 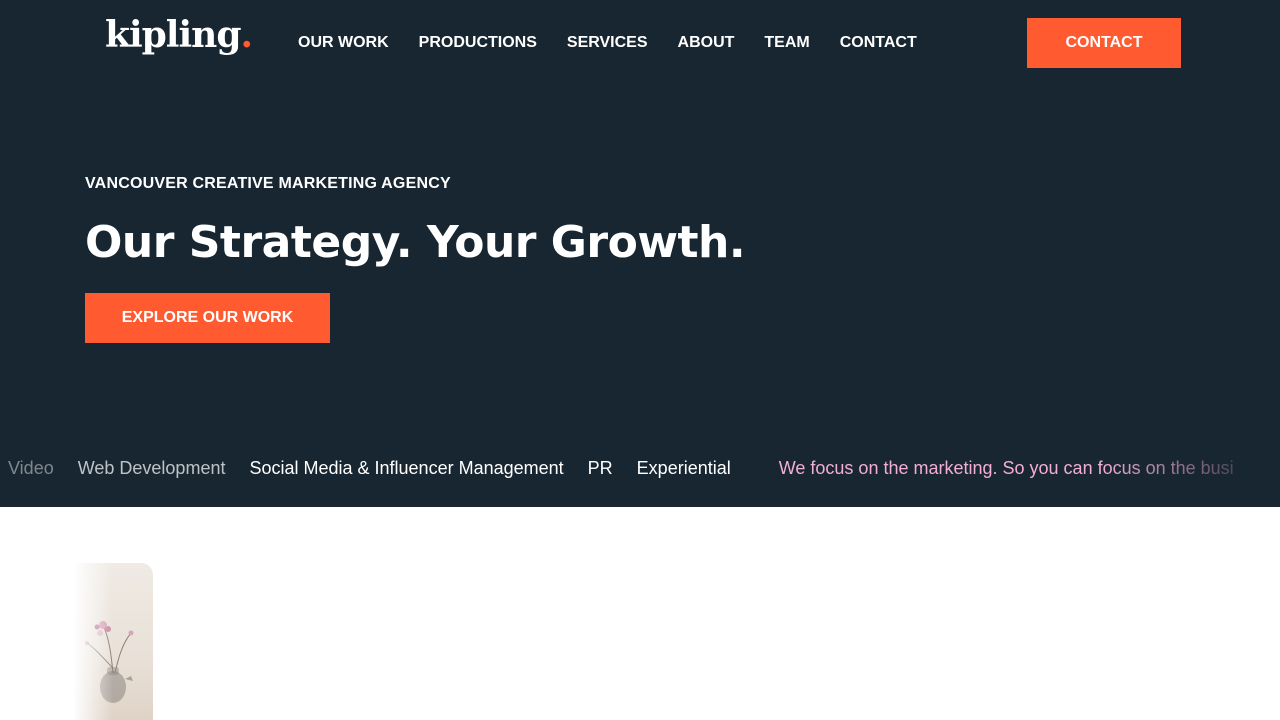 What do you see at coordinates (93, 641) in the screenshot?
I see `image-fade-overlay` at bounding box center [93, 641].